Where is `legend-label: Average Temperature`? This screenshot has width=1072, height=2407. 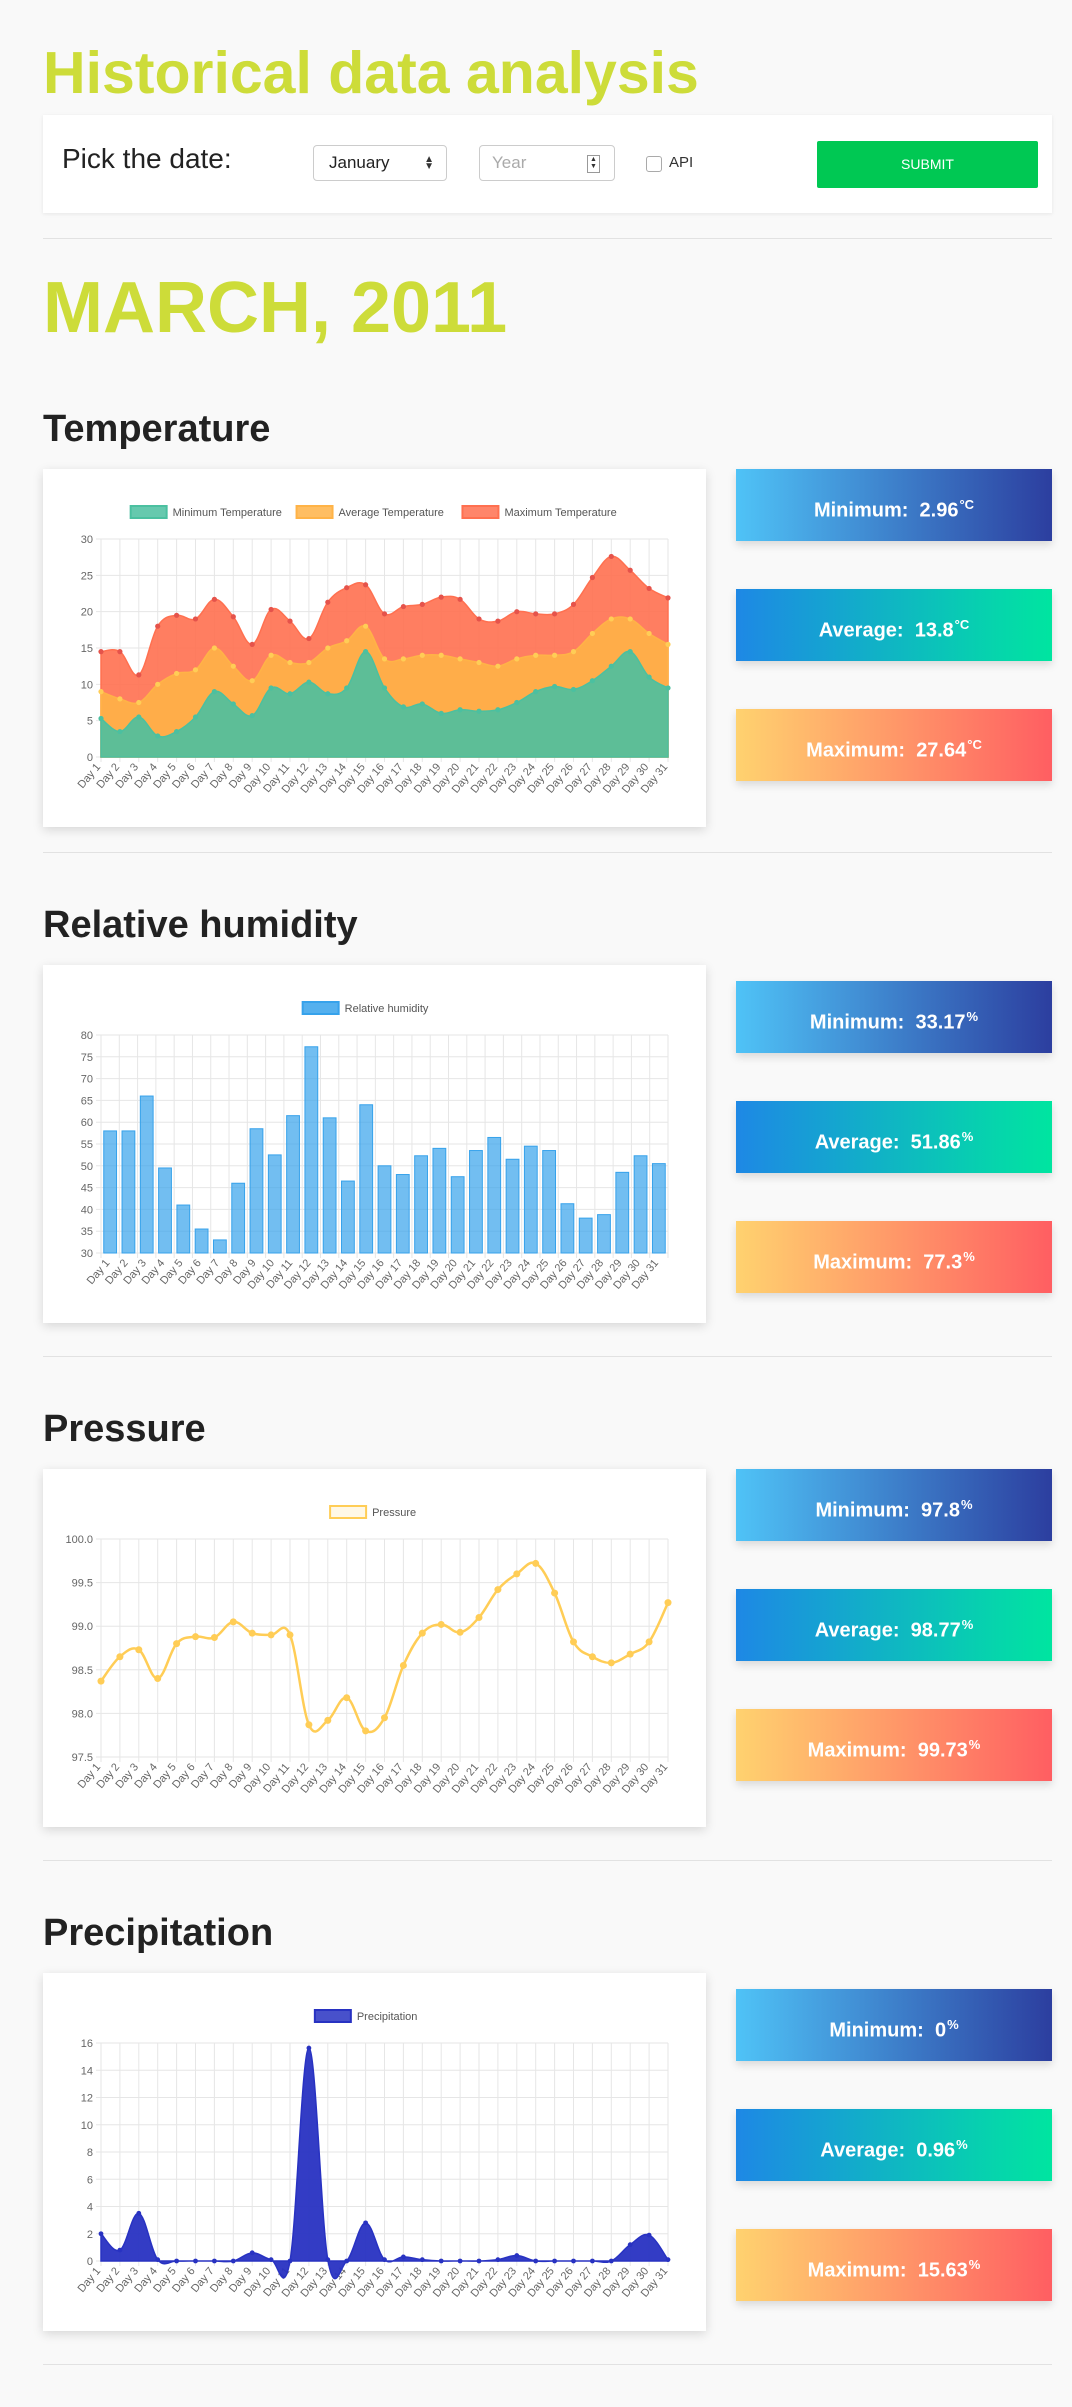 legend-label: Average Temperature is located at coordinates (391, 513).